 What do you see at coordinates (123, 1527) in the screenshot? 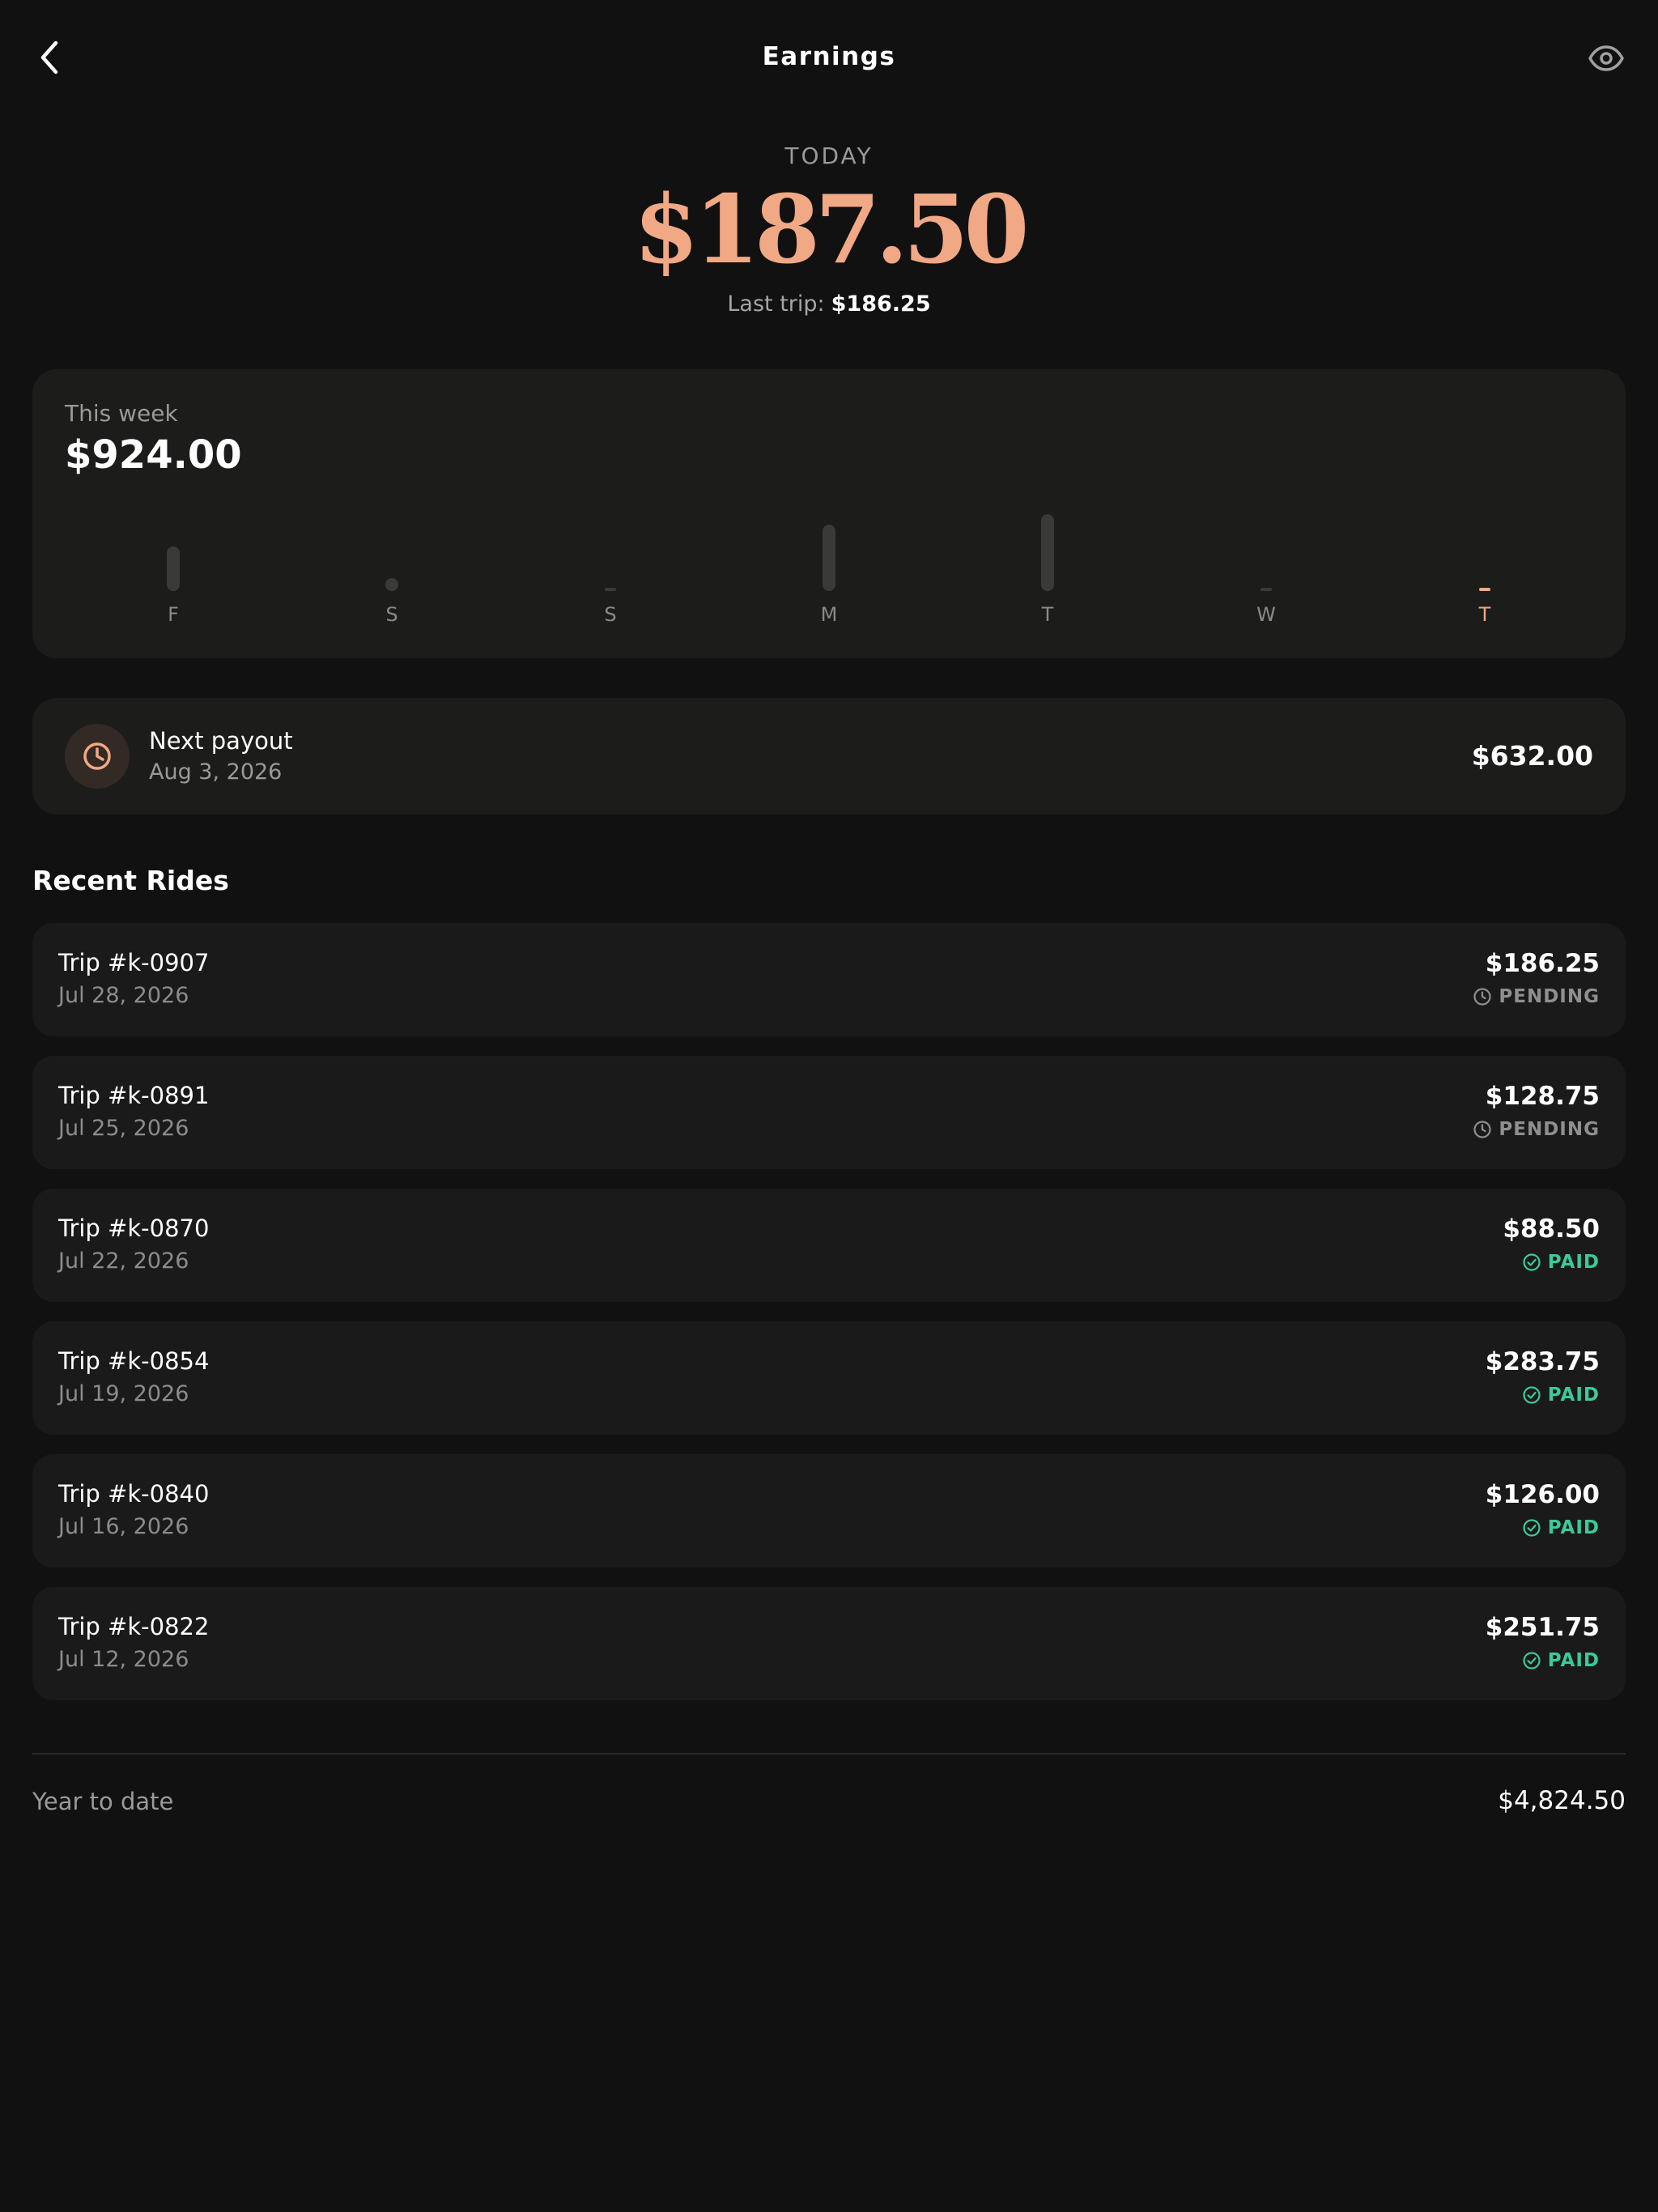
I see `ride-date: Jul 16, 2026` at bounding box center [123, 1527].